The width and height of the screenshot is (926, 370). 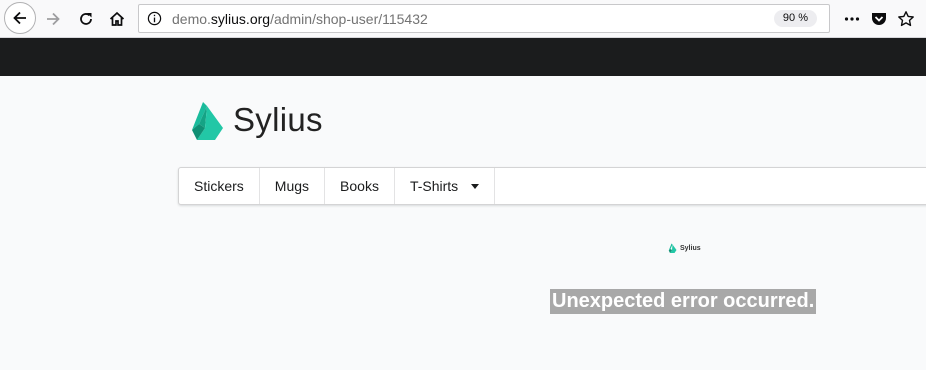 I want to click on arrow-left-icon, so click(x=19, y=18).